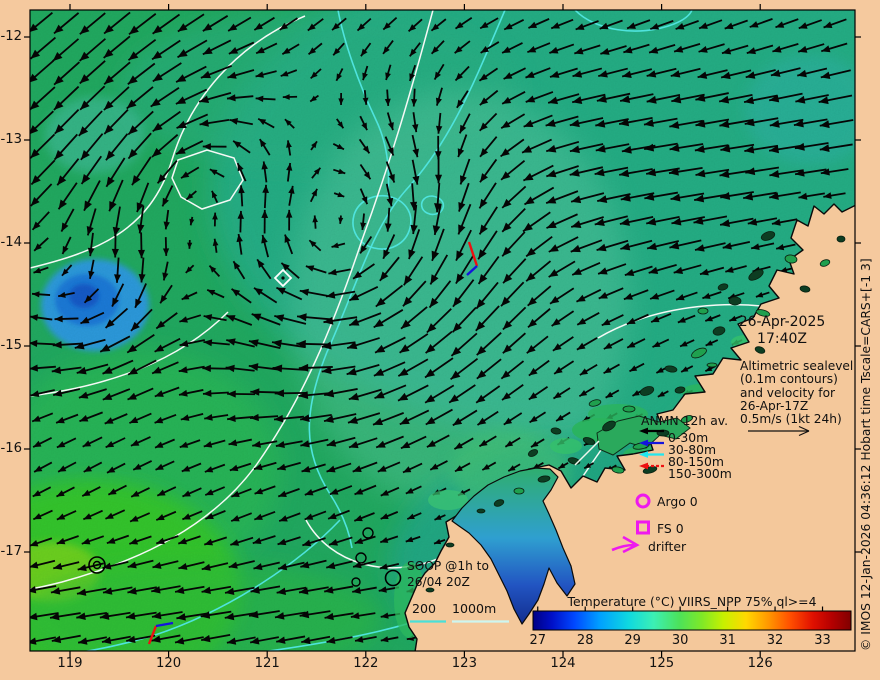 The width and height of the screenshot is (880, 680). I want to click on colorbar-tick-label: 29, so click(632, 640).